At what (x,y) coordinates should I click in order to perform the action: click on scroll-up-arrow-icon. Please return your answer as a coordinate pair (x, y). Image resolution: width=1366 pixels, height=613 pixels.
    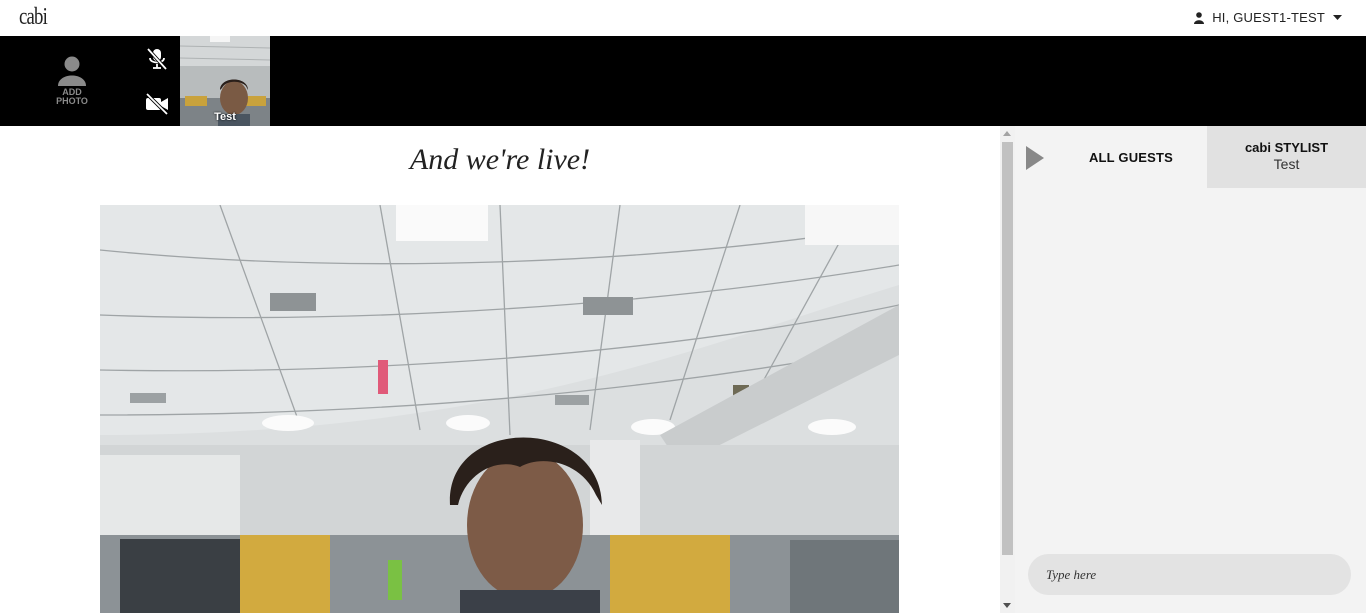
    Looking at the image, I should click on (1007, 133).